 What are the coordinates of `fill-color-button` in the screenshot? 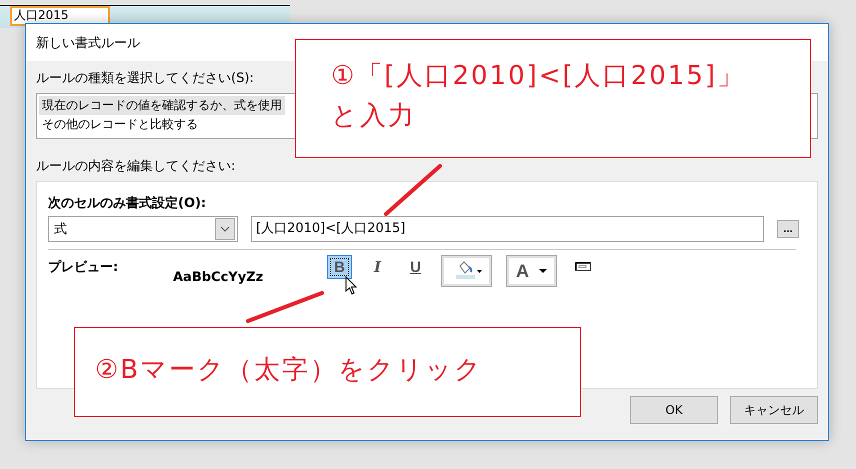 It's located at (466, 271).